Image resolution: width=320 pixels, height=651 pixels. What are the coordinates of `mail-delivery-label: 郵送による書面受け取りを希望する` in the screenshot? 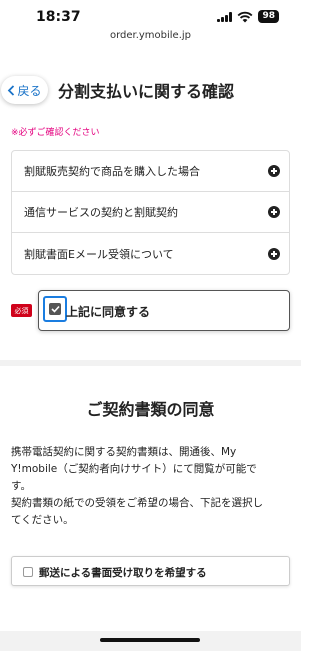 It's located at (123, 573).